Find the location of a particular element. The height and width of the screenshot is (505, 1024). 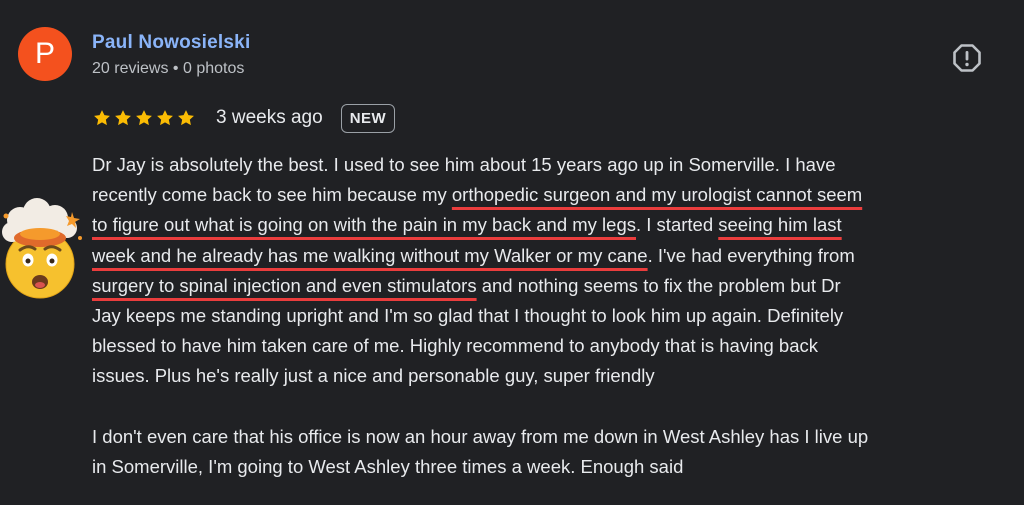

star-rating is located at coordinates (144, 118).